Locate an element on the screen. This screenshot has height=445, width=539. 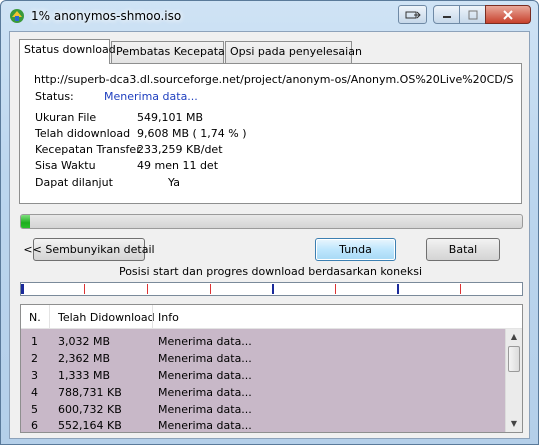
close-button is located at coordinates (508, 14).